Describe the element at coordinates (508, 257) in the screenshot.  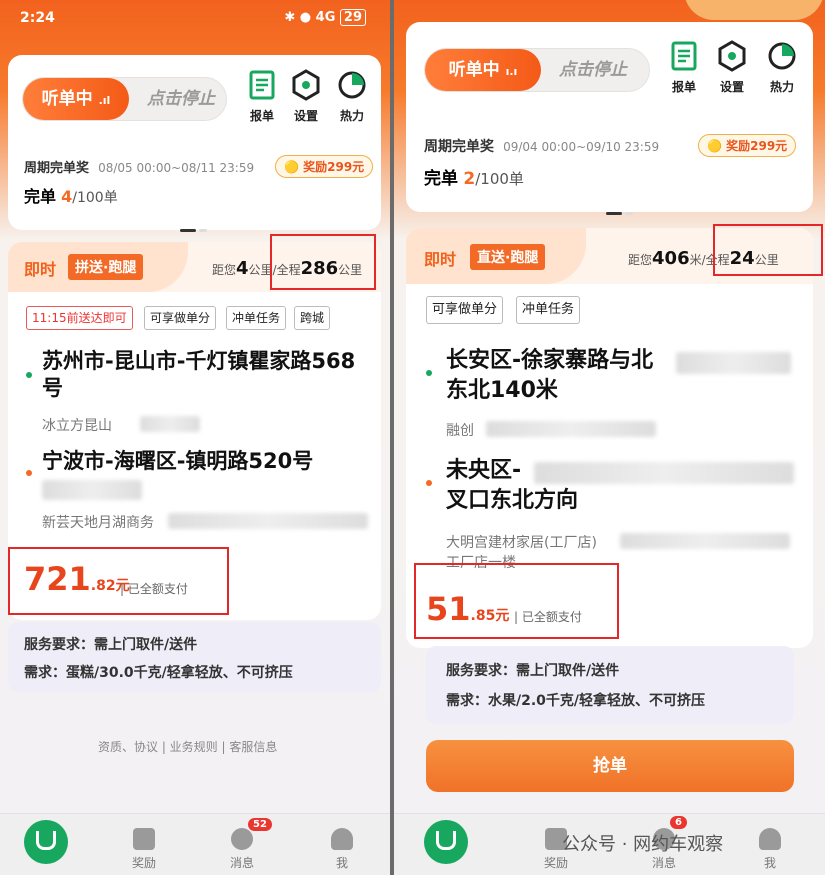
I see `order-type-badge: 直送·跑腿` at that location.